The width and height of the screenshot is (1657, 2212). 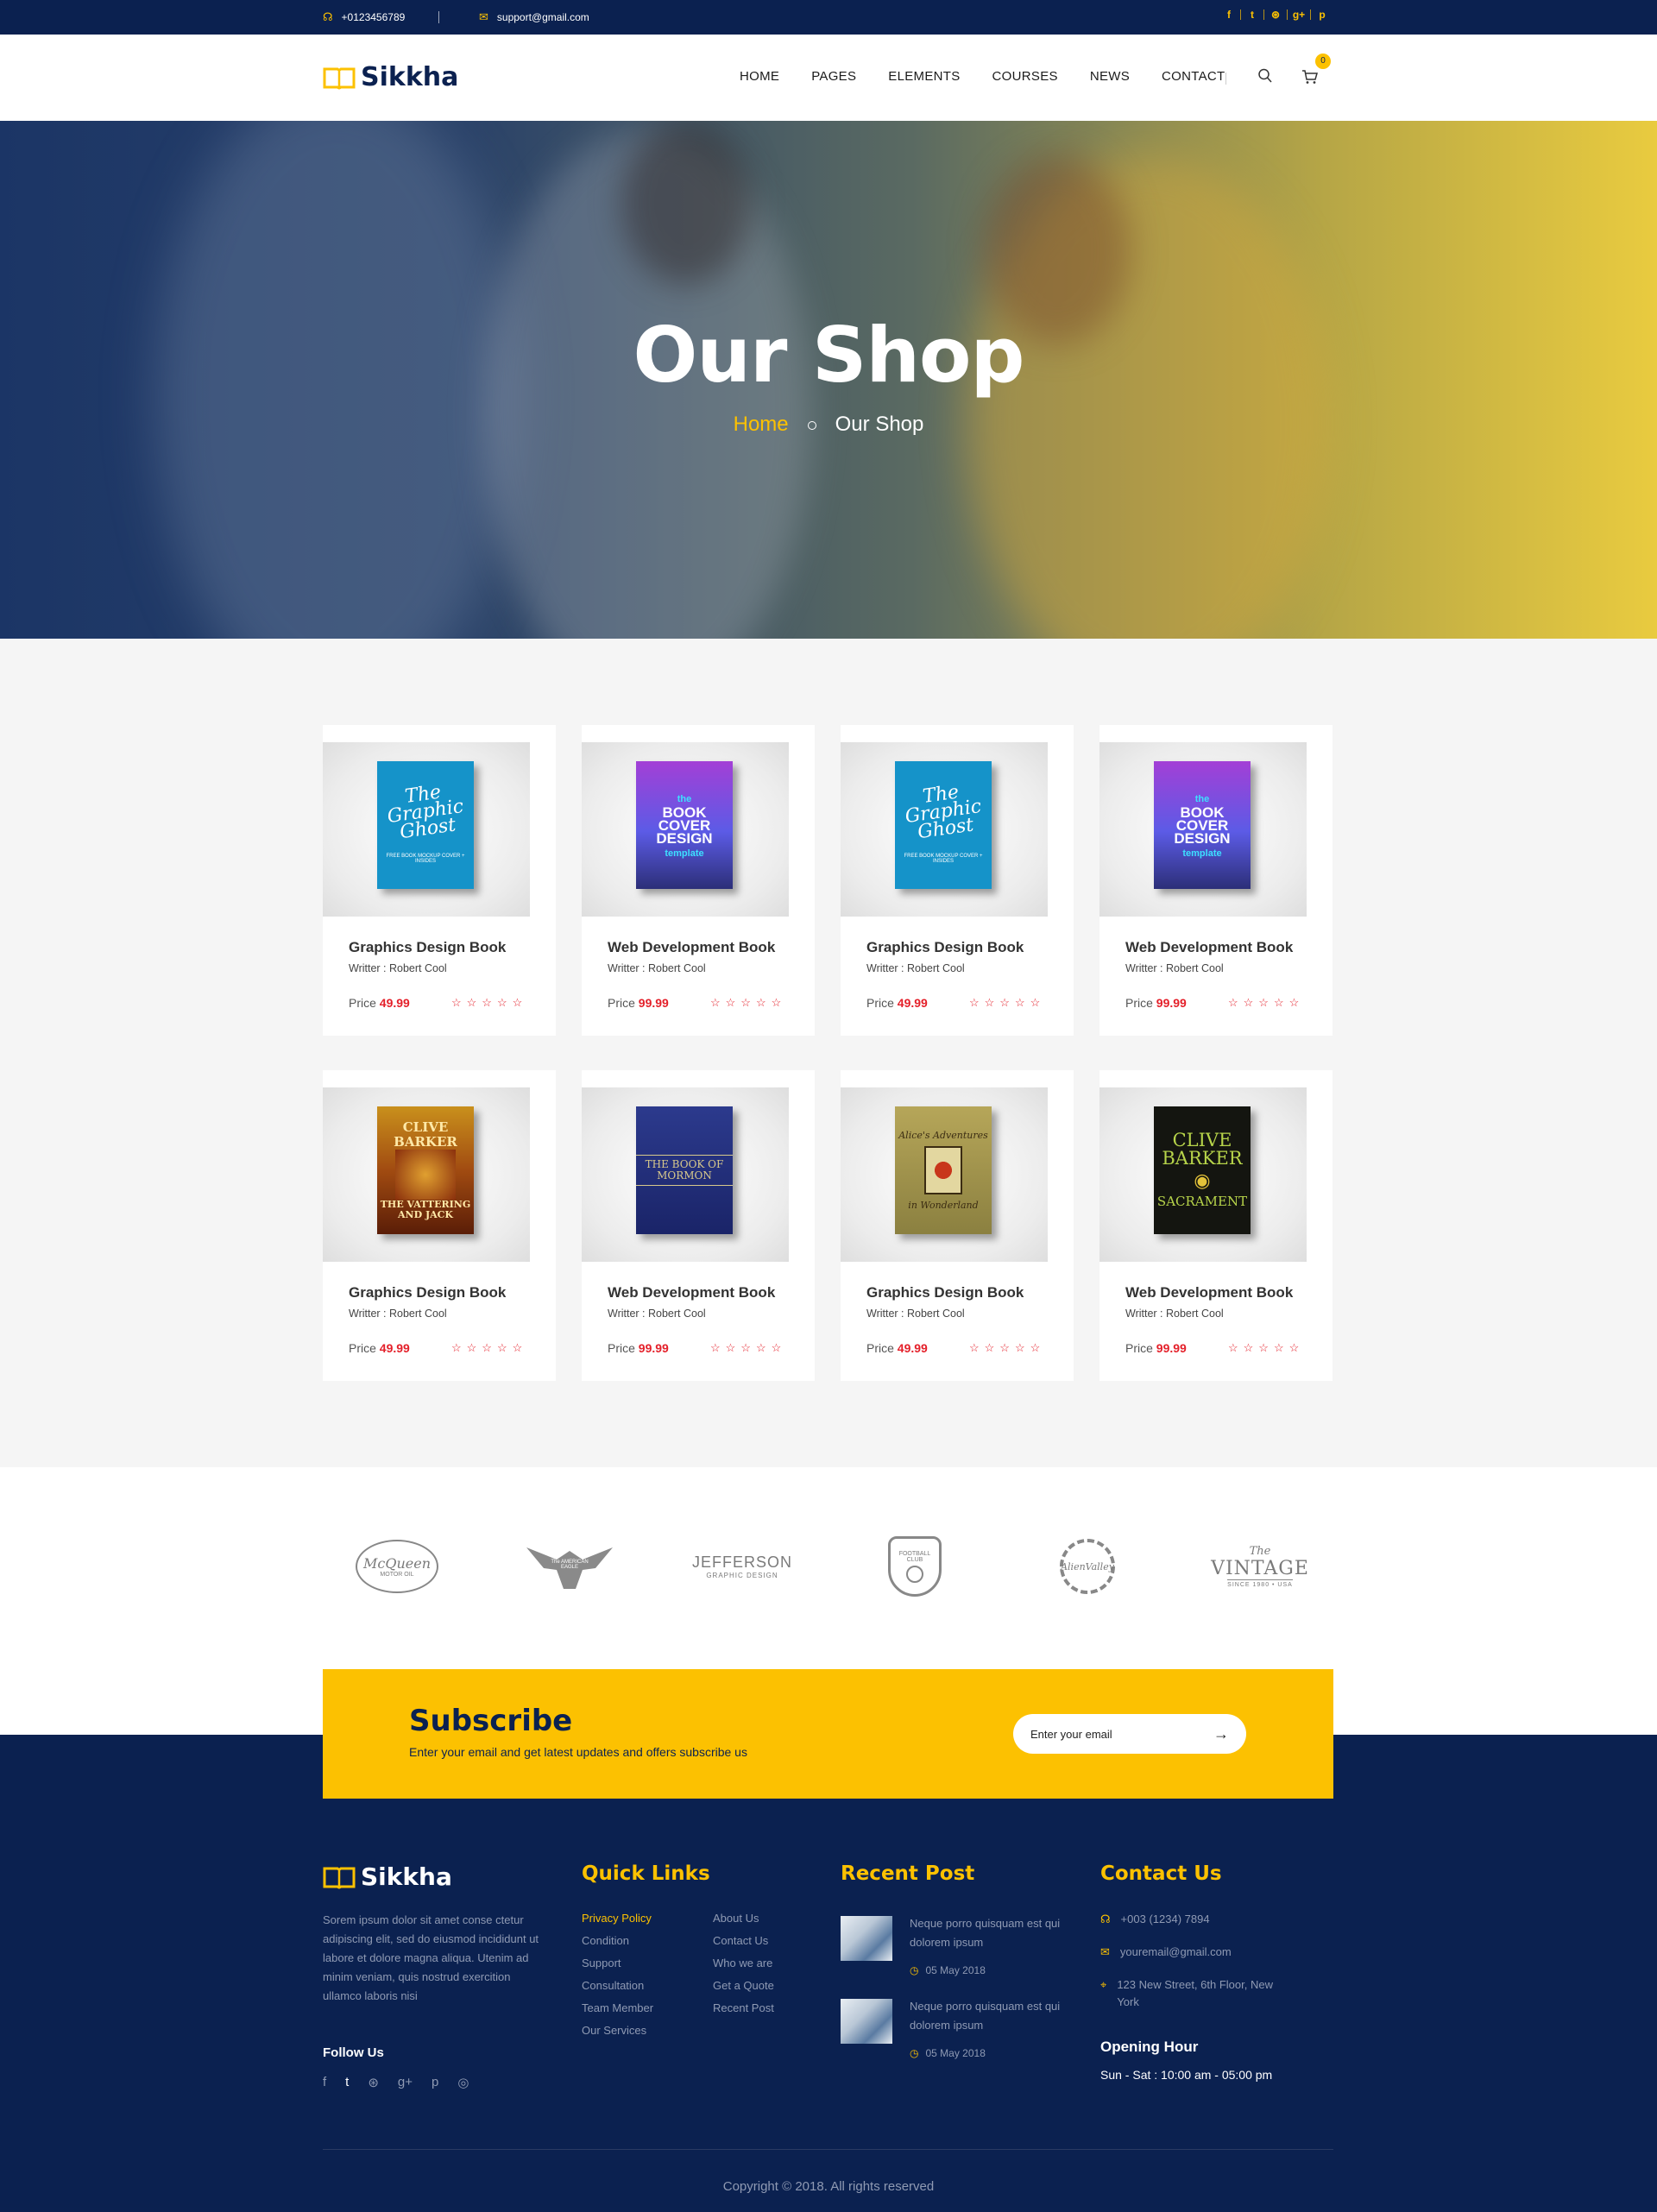 What do you see at coordinates (684, 825) in the screenshot?
I see `book-cover: the BOOK COVER DESIGN template` at bounding box center [684, 825].